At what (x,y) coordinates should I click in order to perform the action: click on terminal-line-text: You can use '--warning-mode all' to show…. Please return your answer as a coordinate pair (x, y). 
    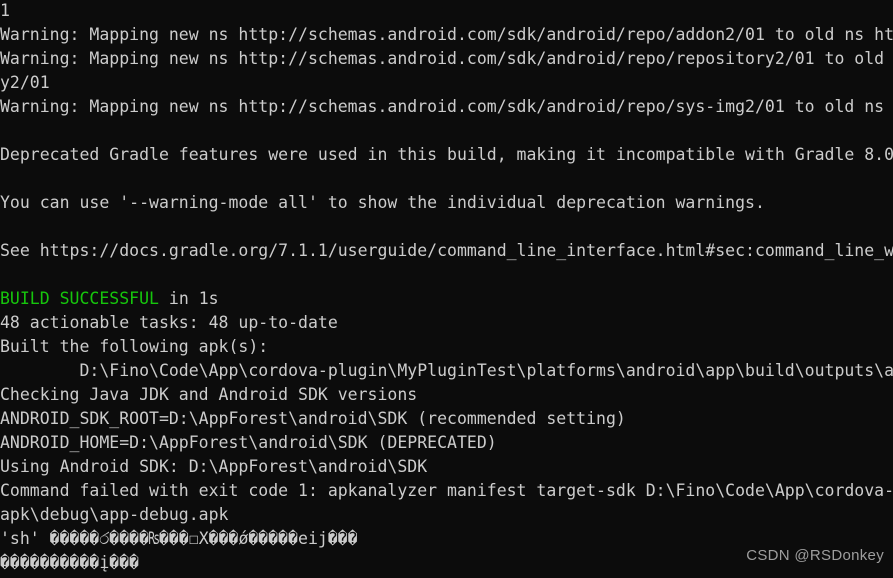
    Looking at the image, I should click on (382, 202).